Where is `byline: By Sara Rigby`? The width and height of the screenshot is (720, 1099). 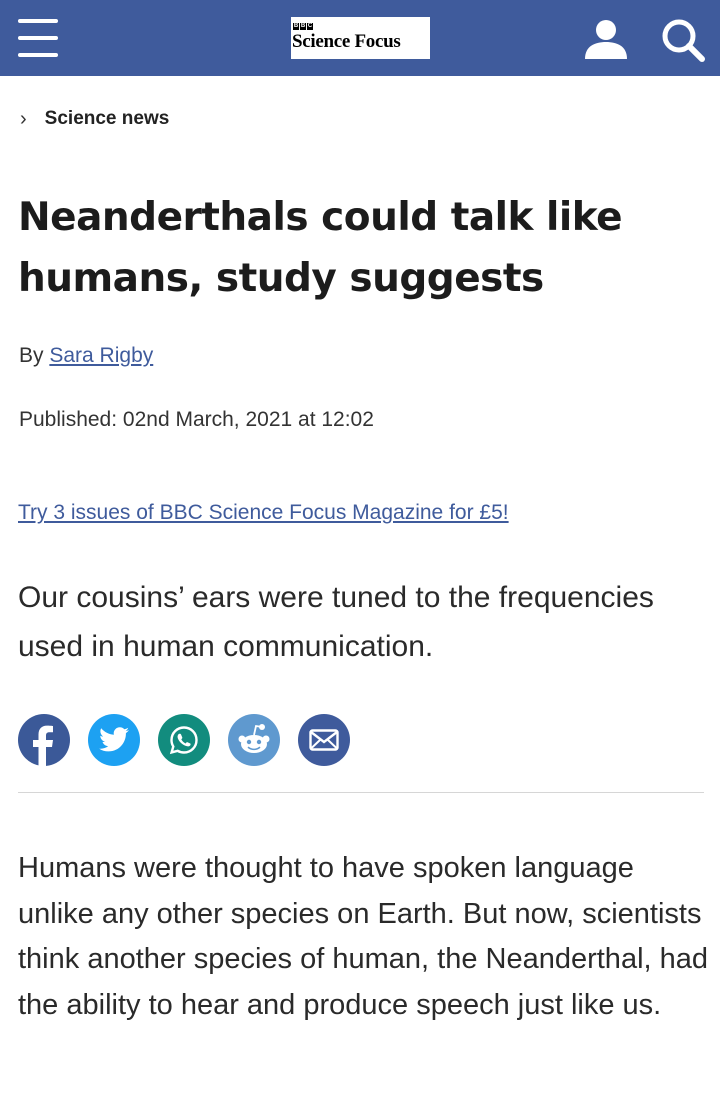 byline: By Sara Rigby is located at coordinates (86, 356).